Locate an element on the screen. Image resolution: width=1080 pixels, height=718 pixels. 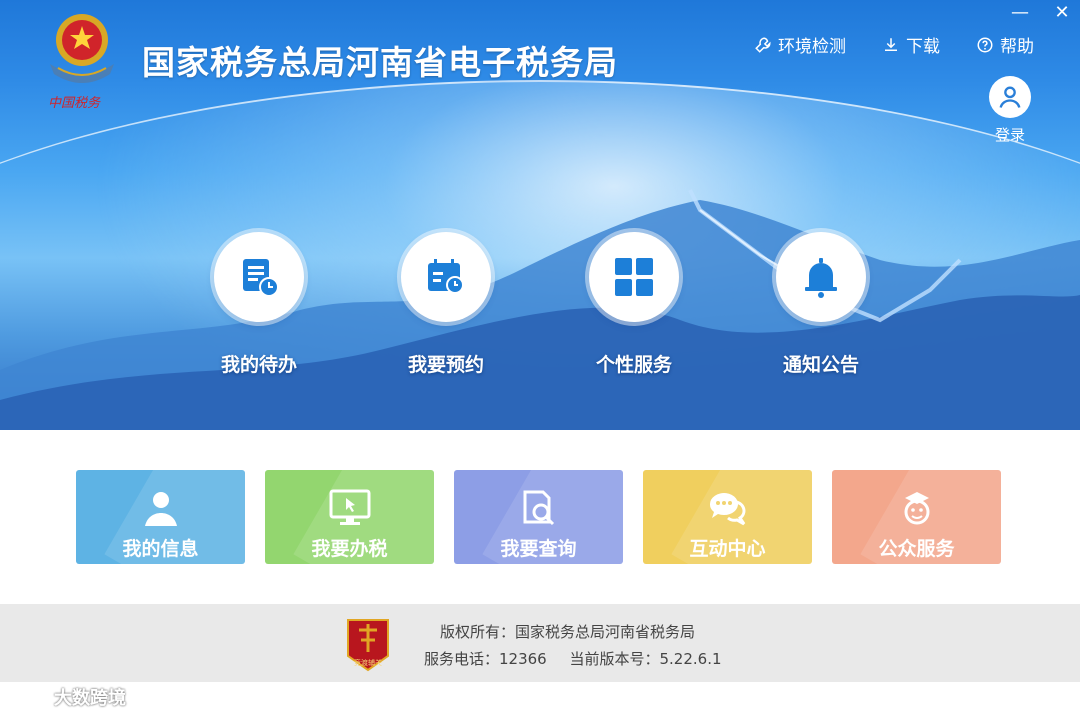
notice-button: 通知公告 is located at coordinates (821, 304).